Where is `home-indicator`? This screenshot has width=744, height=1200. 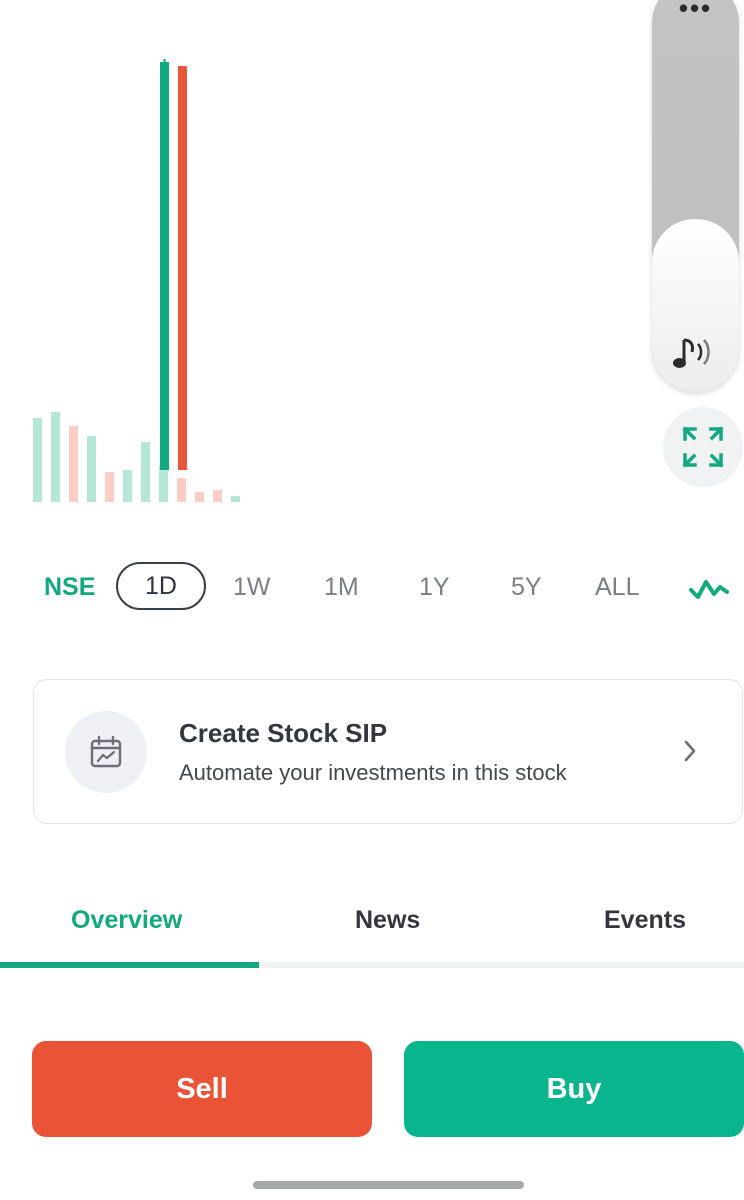 home-indicator is located at coordinates (388, 1185).